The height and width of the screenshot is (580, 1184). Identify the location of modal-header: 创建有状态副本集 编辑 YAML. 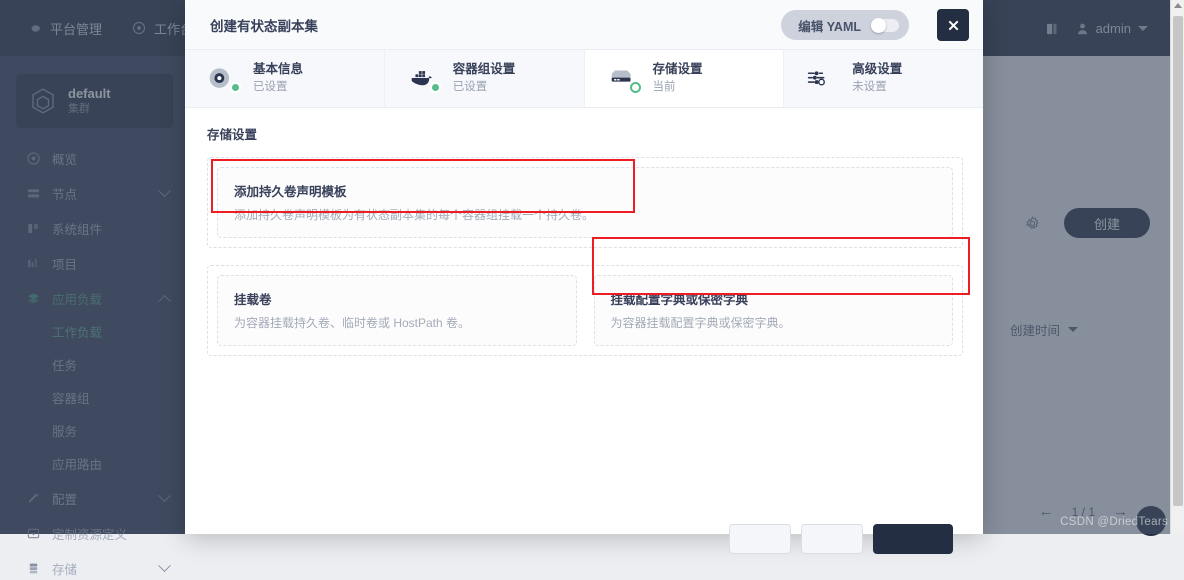
(584, 25).